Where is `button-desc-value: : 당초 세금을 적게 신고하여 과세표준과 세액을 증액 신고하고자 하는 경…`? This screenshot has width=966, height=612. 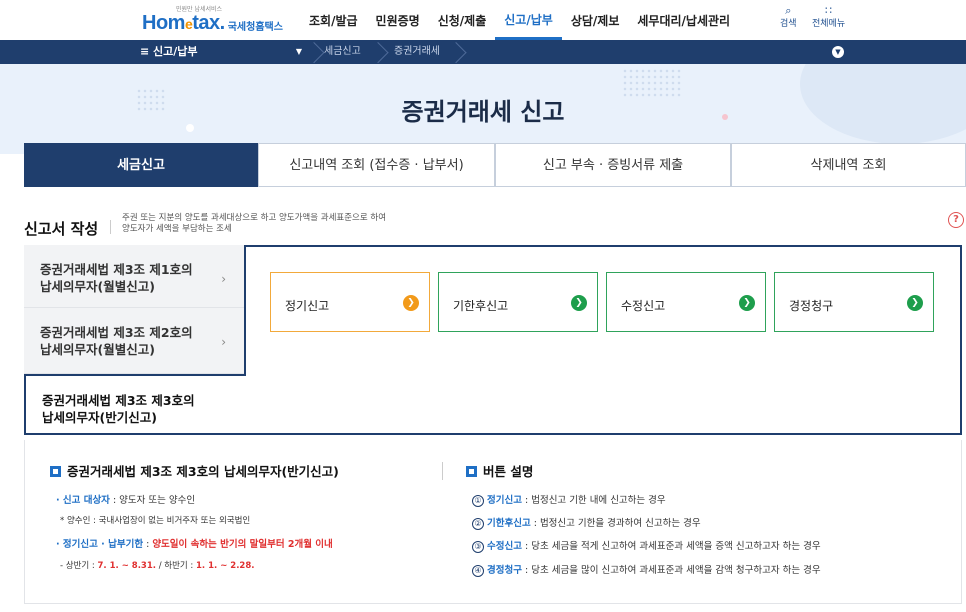 button-desc-value: : 당초 세금을 적게 신고하여 과세표준과 세액을 증액 신고하고자 하는 경… is located at coordinates (671, 546).